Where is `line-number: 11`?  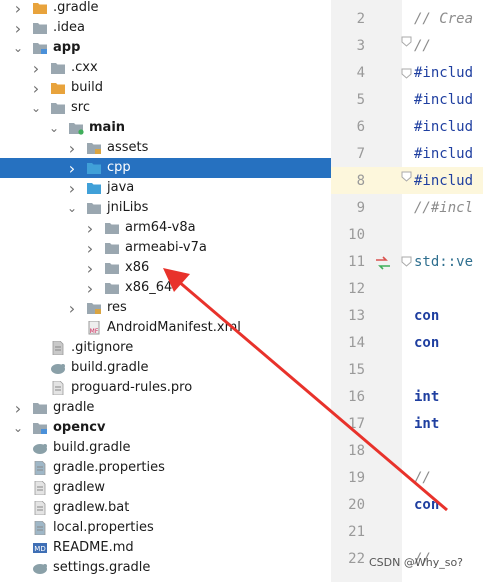
line-number: 11 is located at coordinates (356, 262).